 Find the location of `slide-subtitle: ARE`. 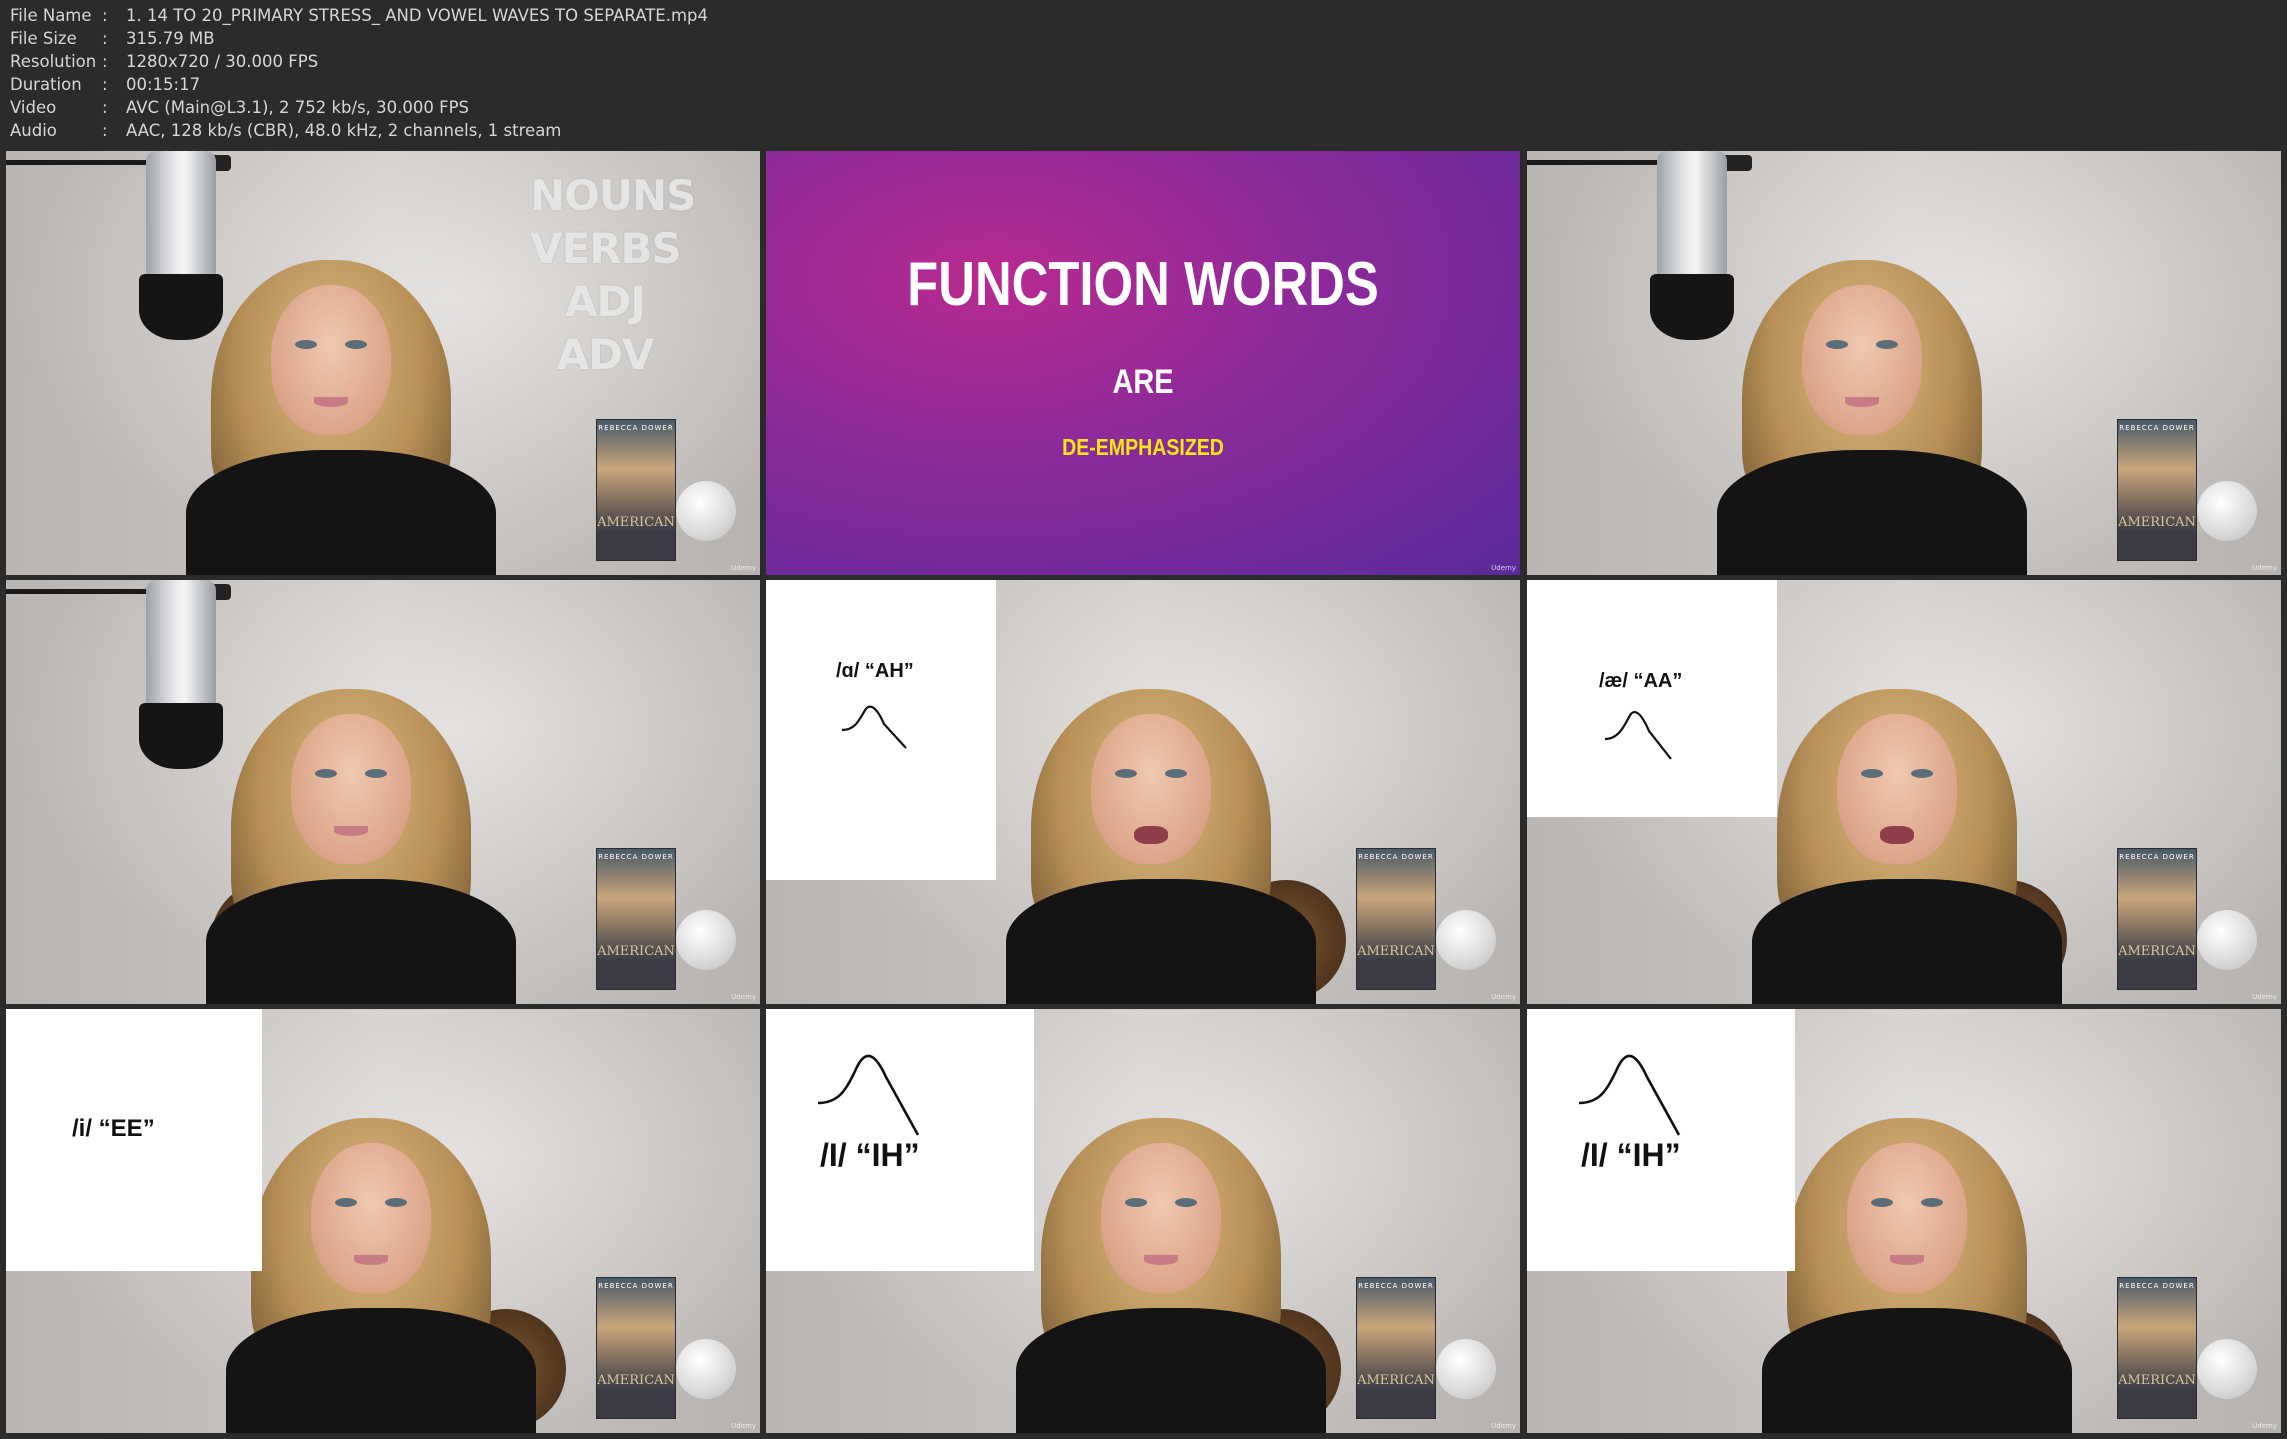

slide-subtitle: ARE is located at coordinates (1143, 382).